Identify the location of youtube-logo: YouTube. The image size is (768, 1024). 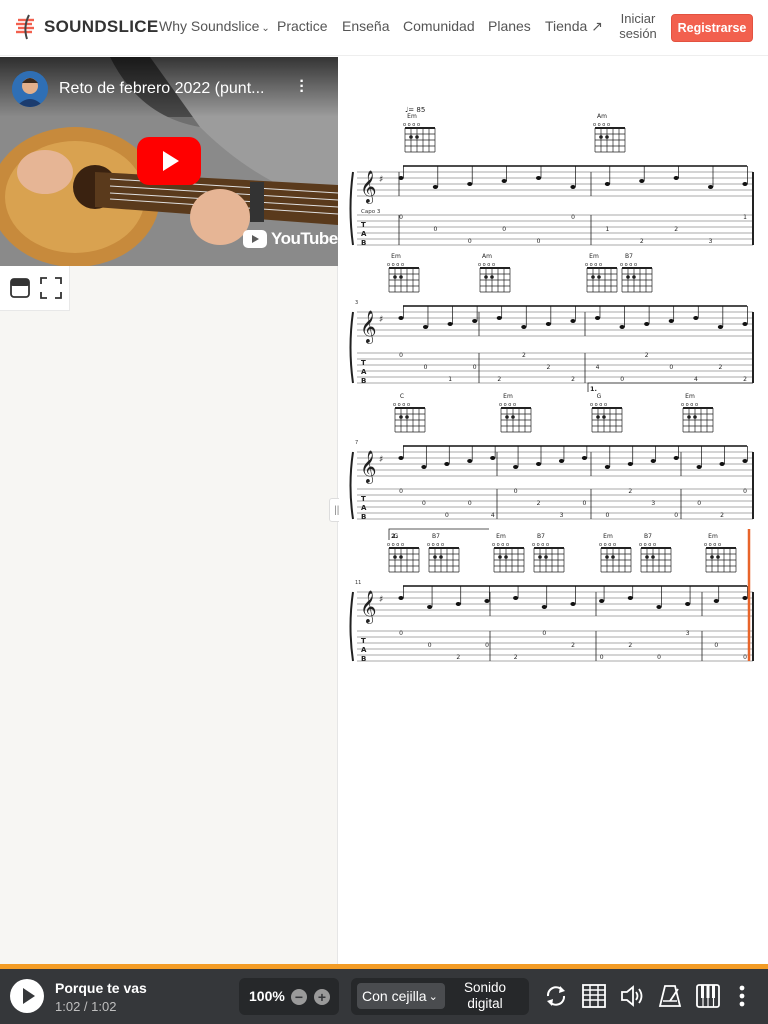
(290, 239).